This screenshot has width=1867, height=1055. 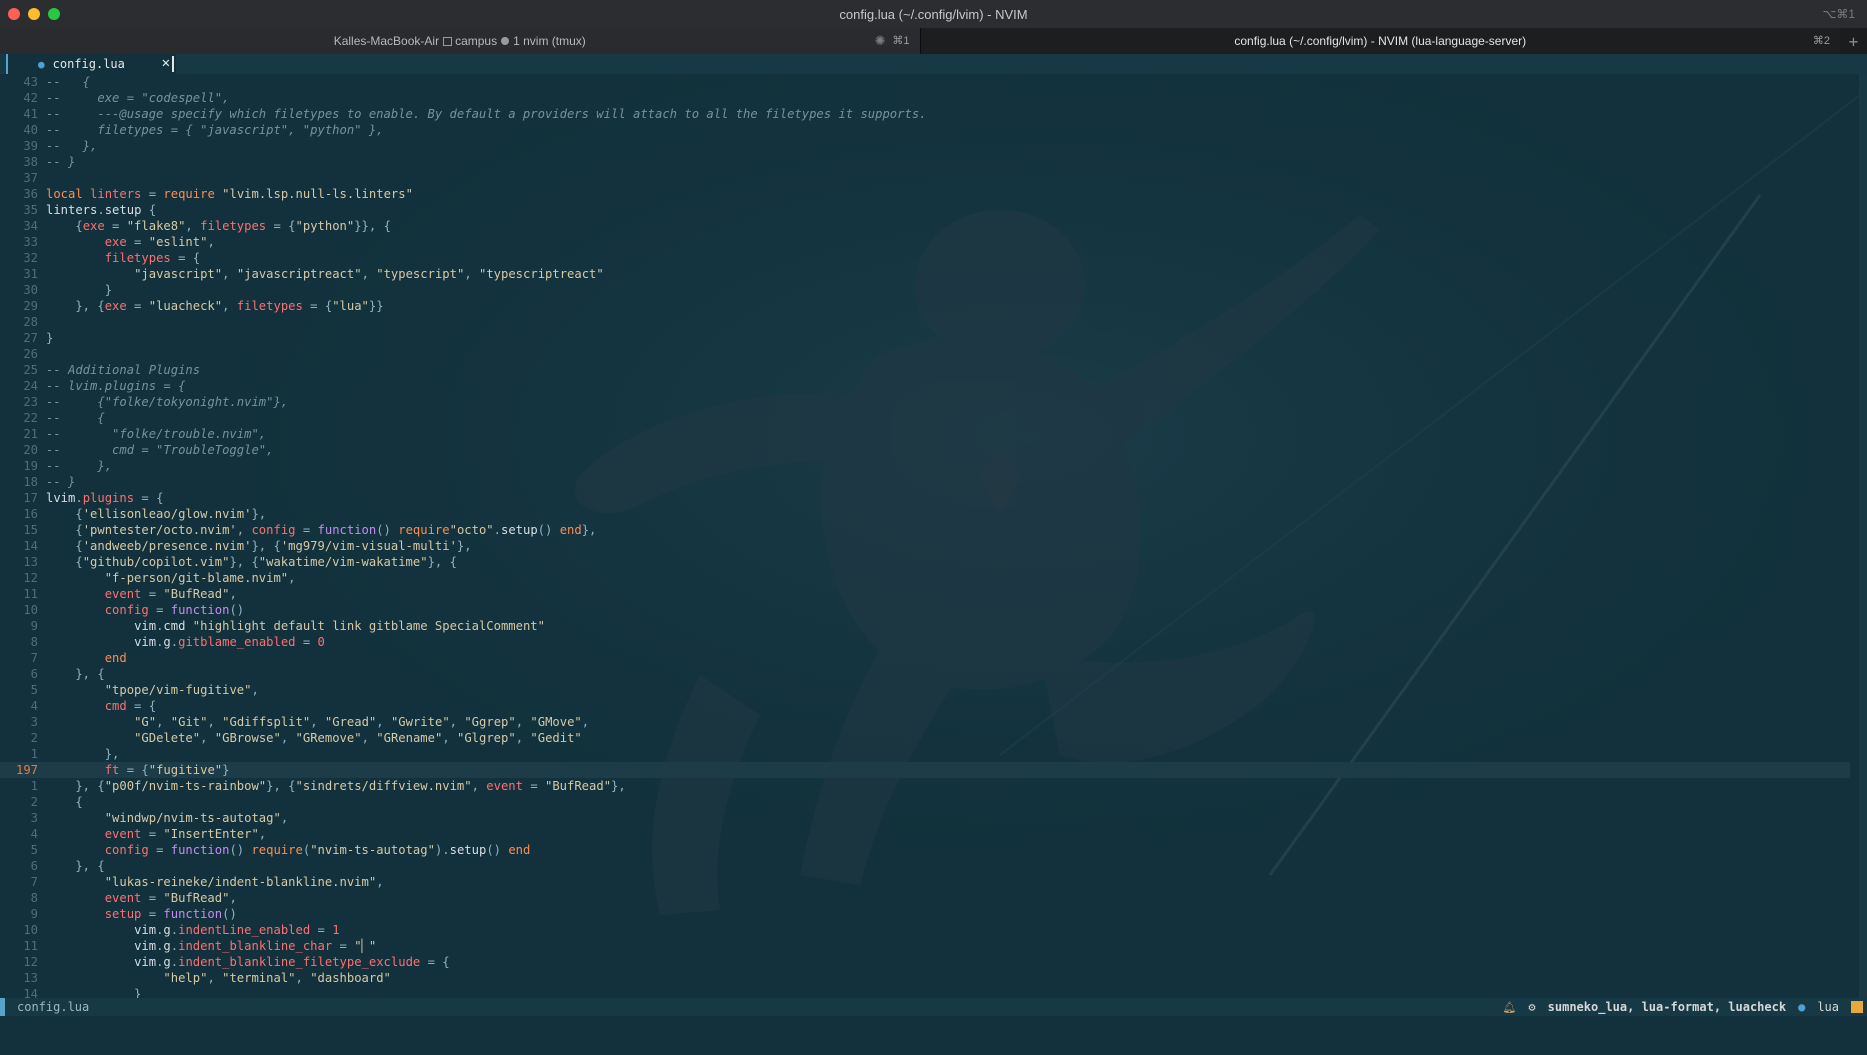 I want to click on code-line: 5 "tpope/vim-fugitive",, so click(x=925, y=690).